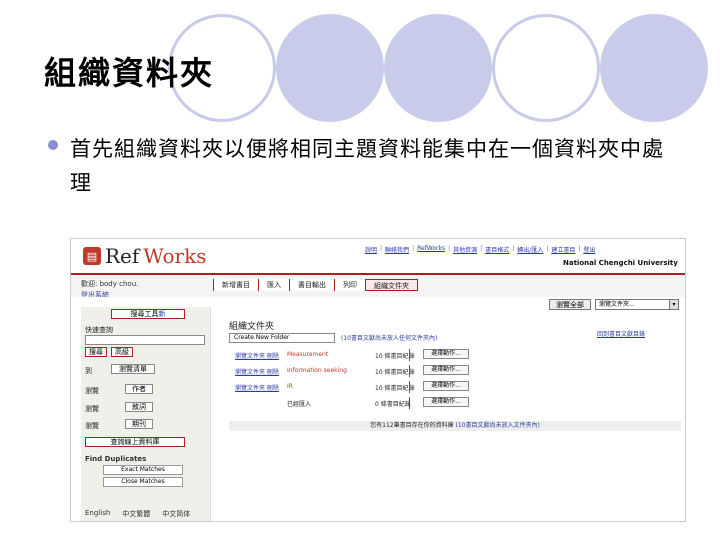 The image size is (720, 540). I want to click on bullet-icon, so click(53, 145).